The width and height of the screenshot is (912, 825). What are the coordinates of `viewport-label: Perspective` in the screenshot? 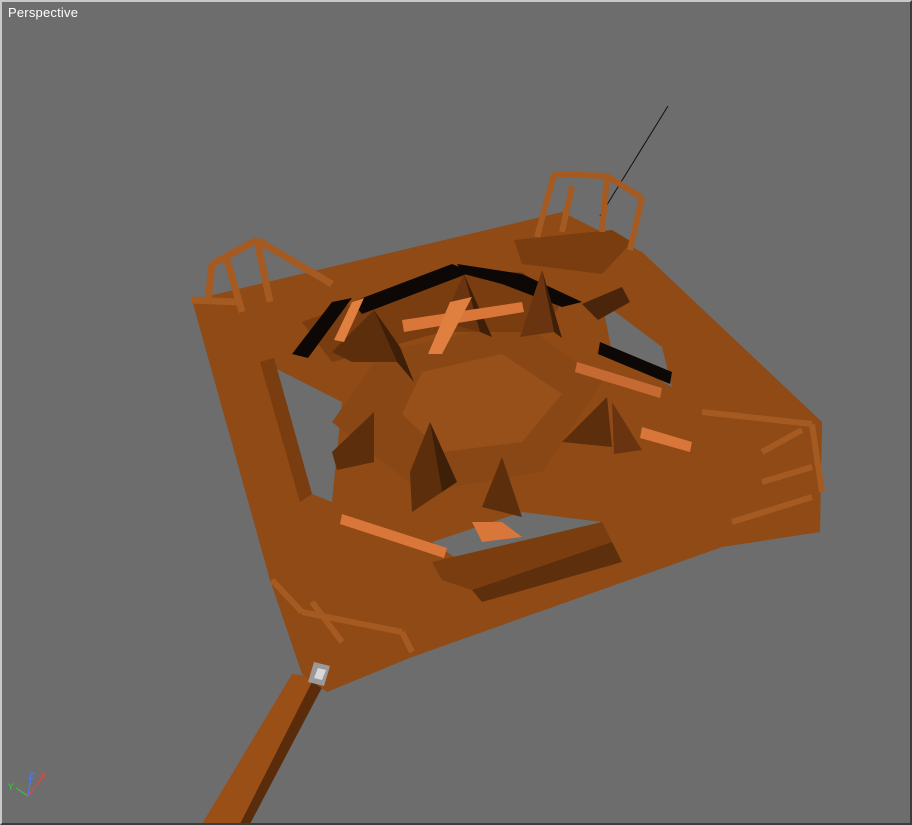 It's located at (43, 12).